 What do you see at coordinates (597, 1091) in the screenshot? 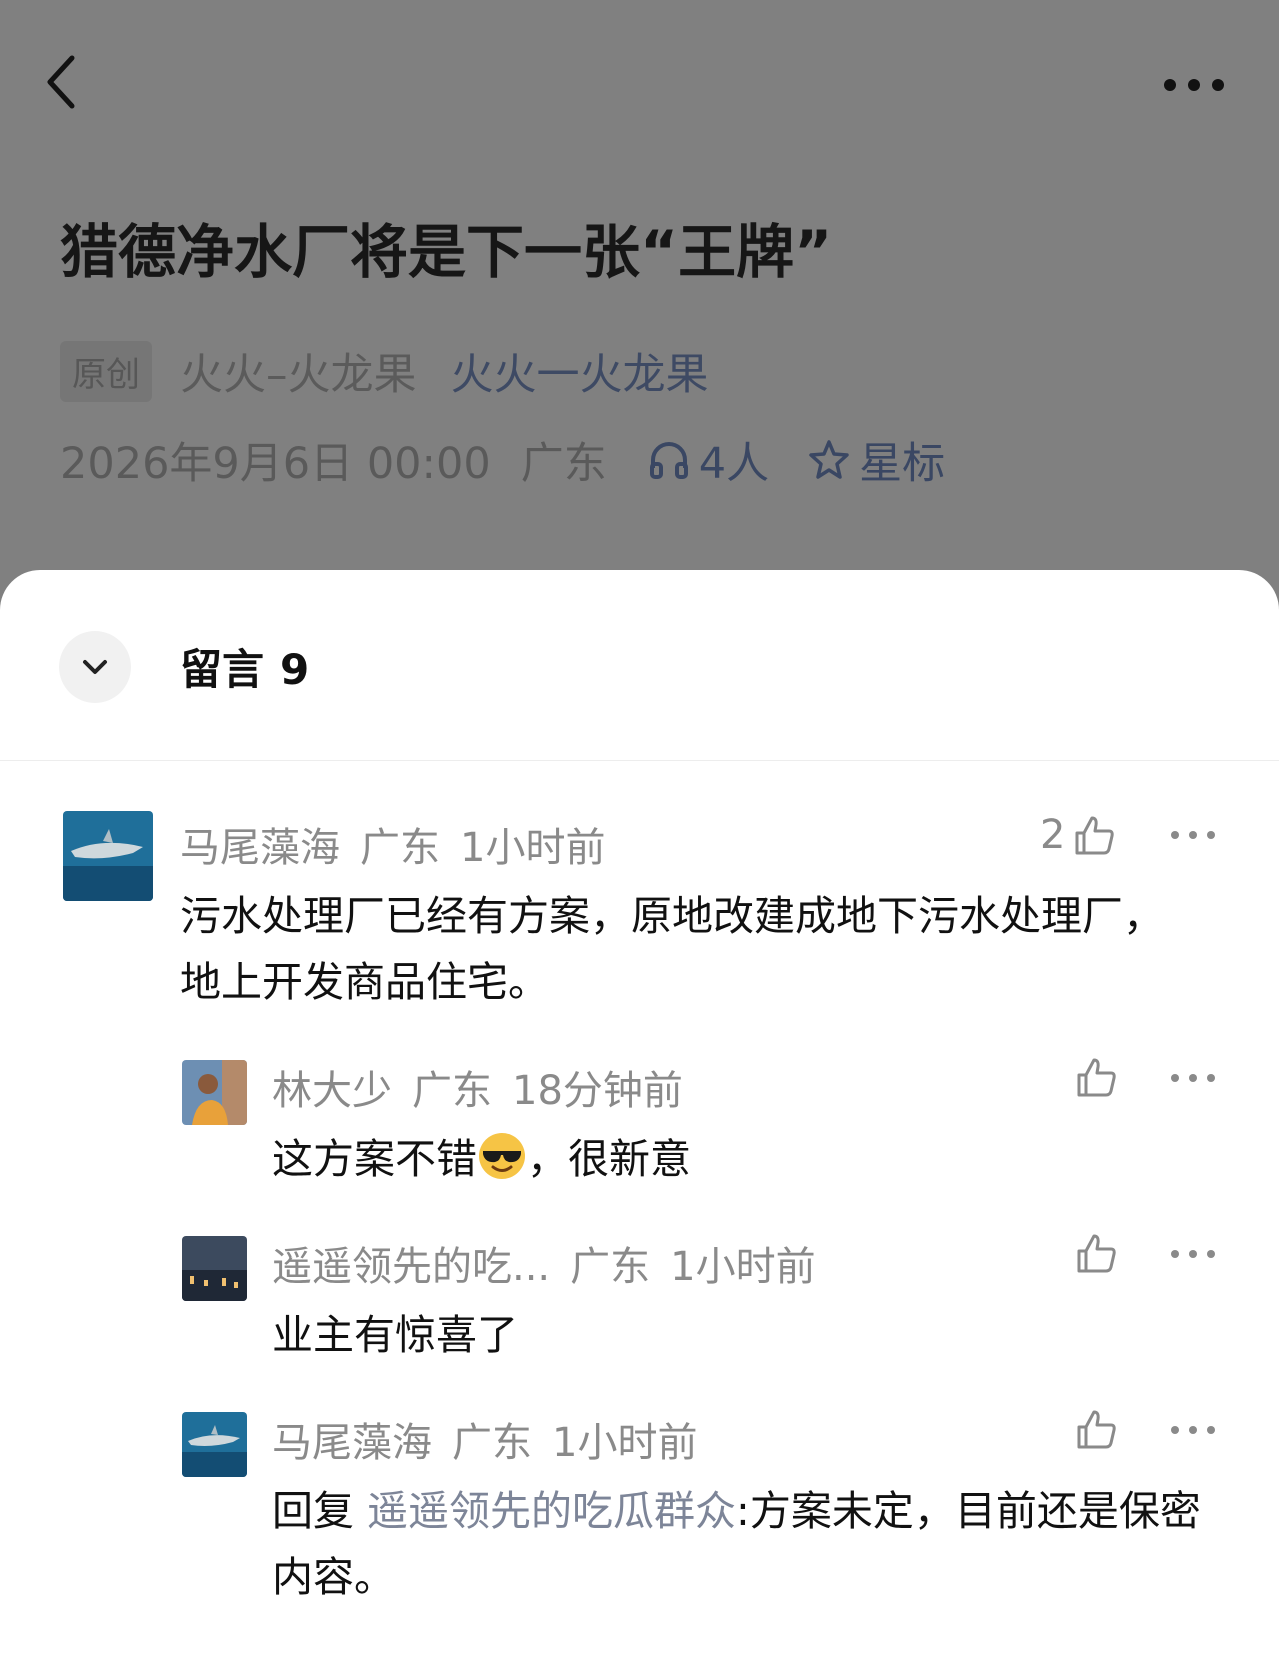
I see `reply-time: 18分钟前` at bounding box center [597, 1091].